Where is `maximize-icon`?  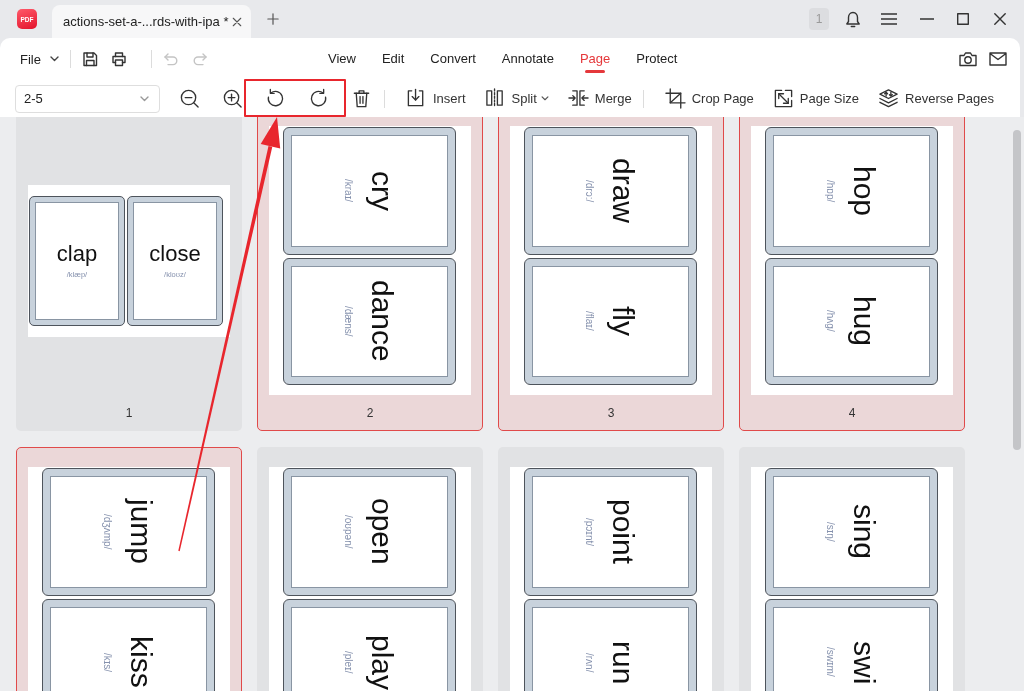 maximize-icon is located at coordinates (963, 19).